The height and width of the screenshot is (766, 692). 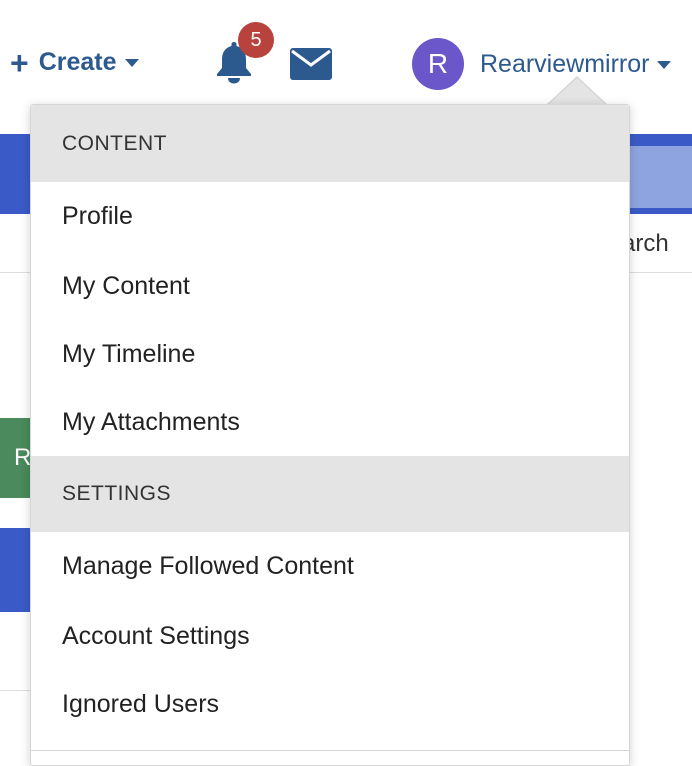 What do you see at coordinates (330, 494) in the screenshot?
I see `menu-section-settings: SETTINGS` at bounding box center [330, 494].